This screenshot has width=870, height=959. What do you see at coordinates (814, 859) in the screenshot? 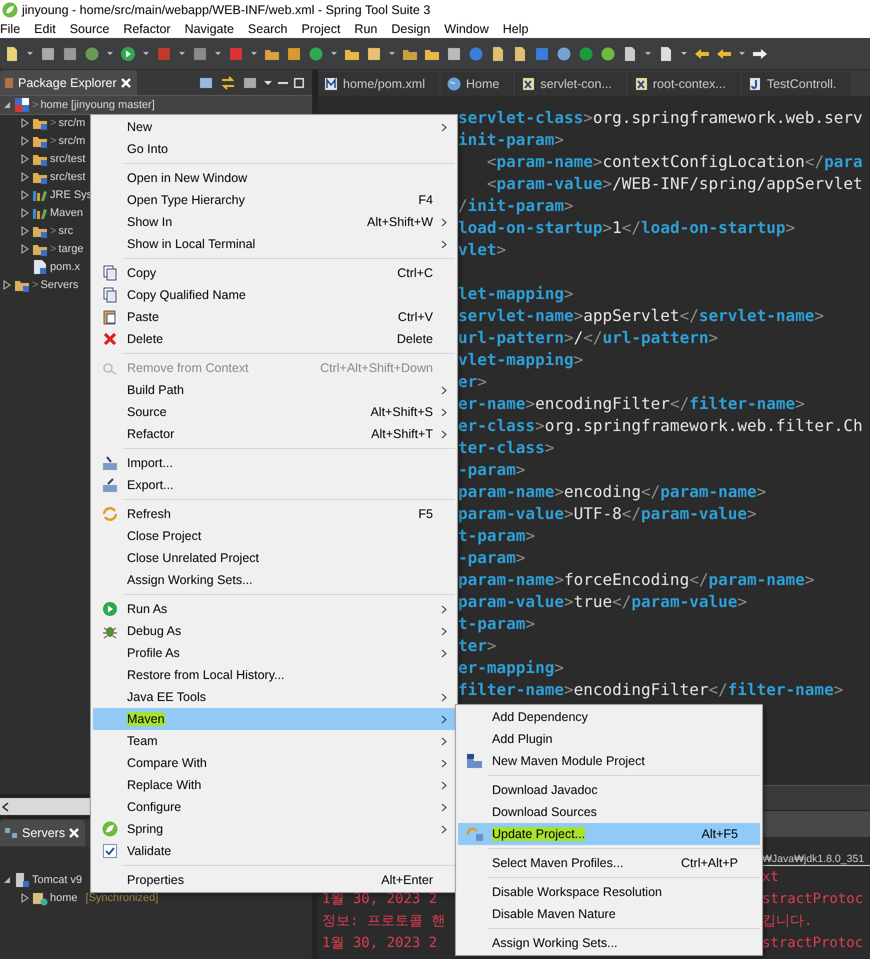
I see `console-header: ₩Java₩jdk1.8.0_351` at bounding box center [814, 859].